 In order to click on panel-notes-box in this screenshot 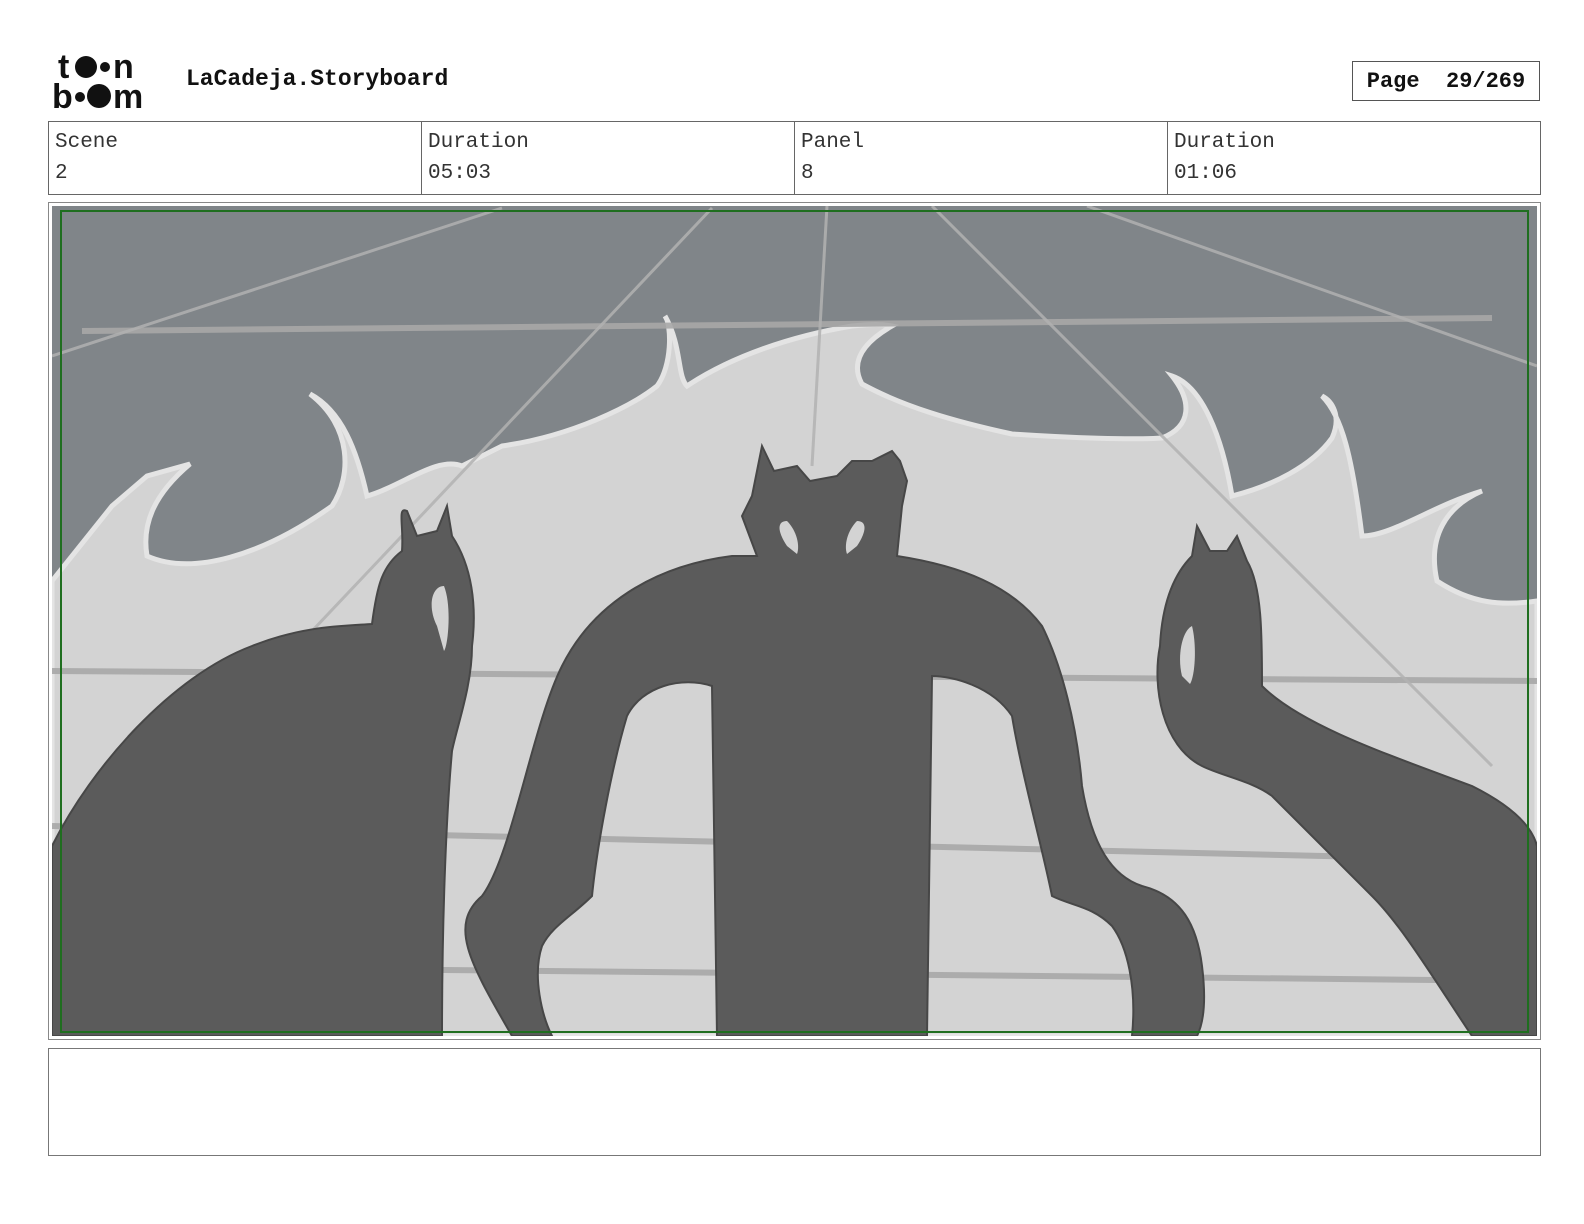, I will do `click(794, 1102)`.